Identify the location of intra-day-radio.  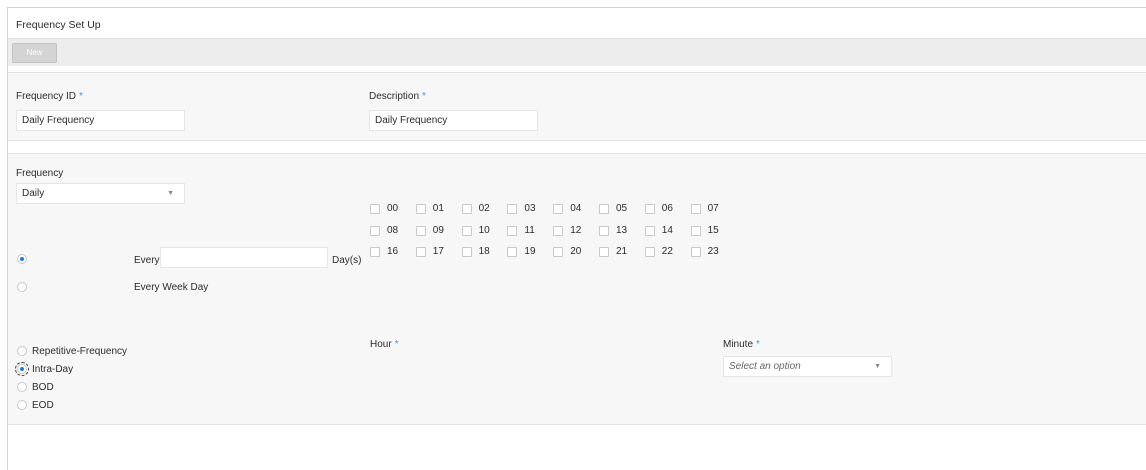
(22, 369).